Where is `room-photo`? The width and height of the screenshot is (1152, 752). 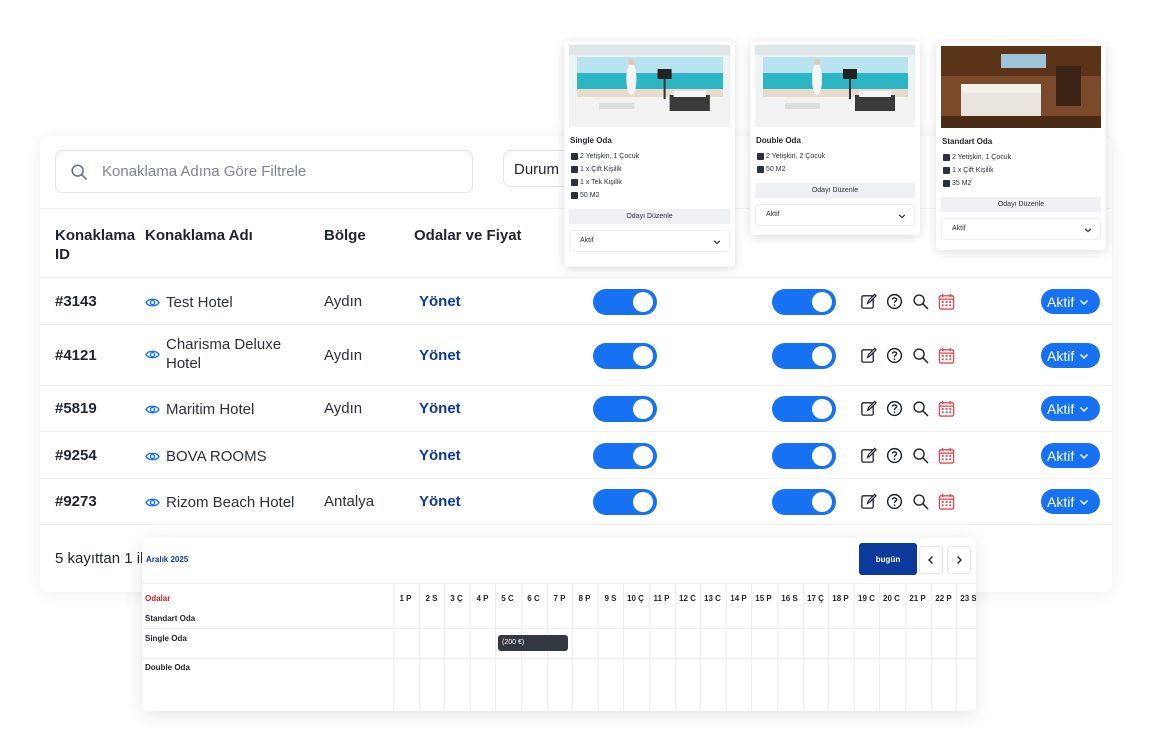
room-photo is located at coordinates (649, 86).